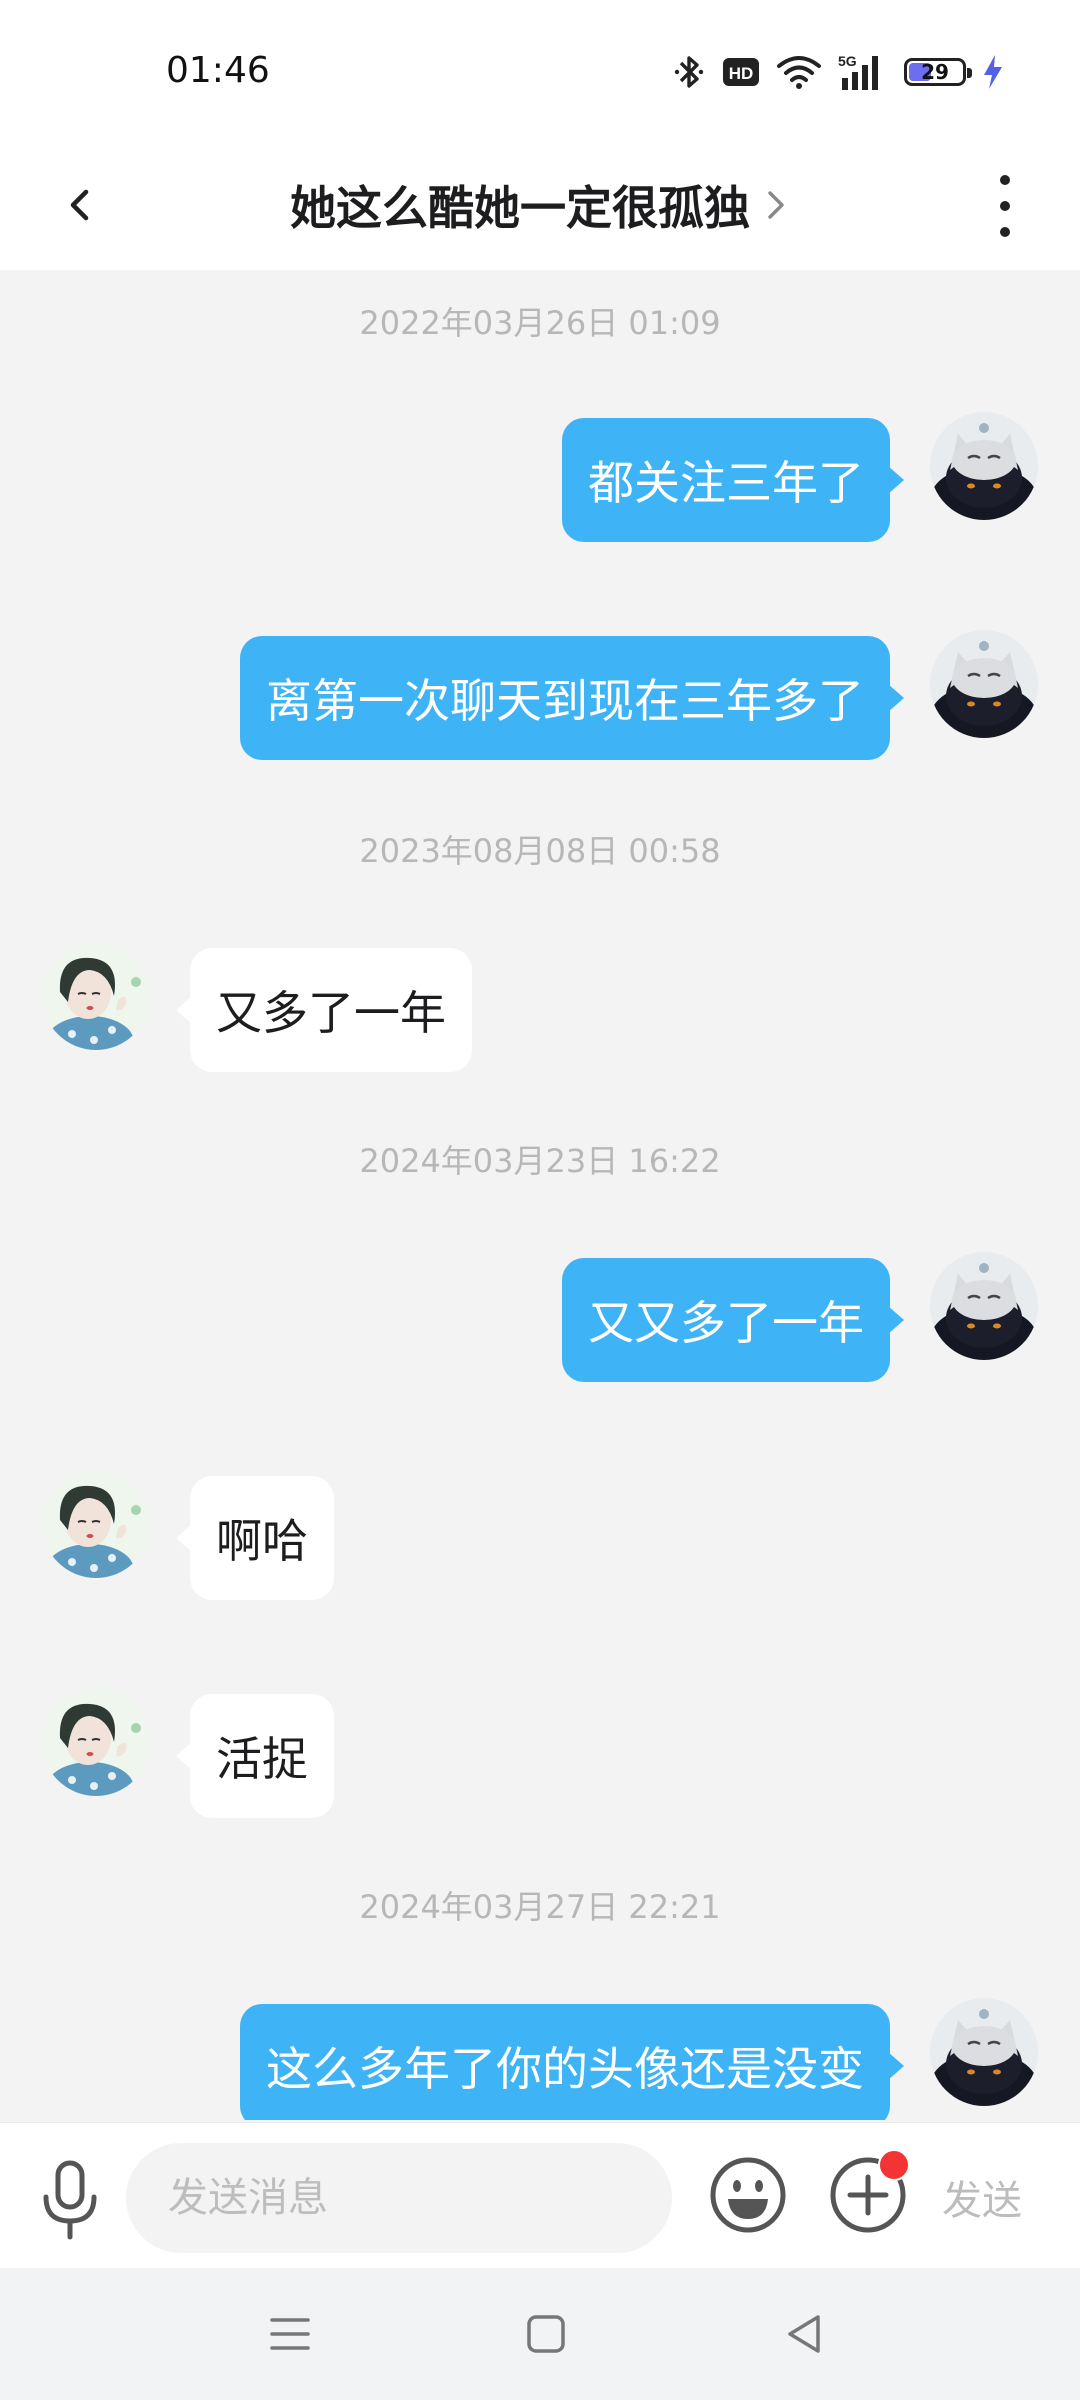 The image size is (1080, 2400). I want to click on message-input, so click(399, 2198).